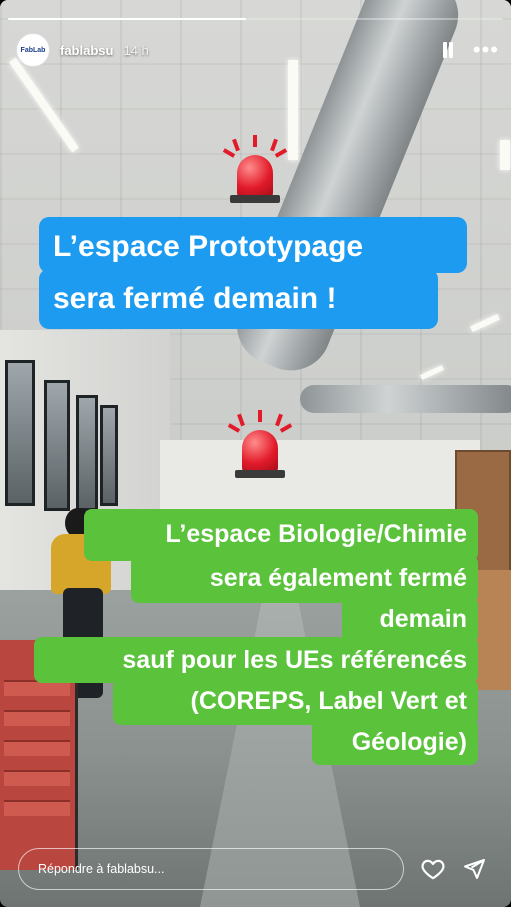 The image size is (511, 907). What do you see at coordinates (470, 50) in the screenshot?
I see `header-controls: •••` at bounding box center [470, 50].